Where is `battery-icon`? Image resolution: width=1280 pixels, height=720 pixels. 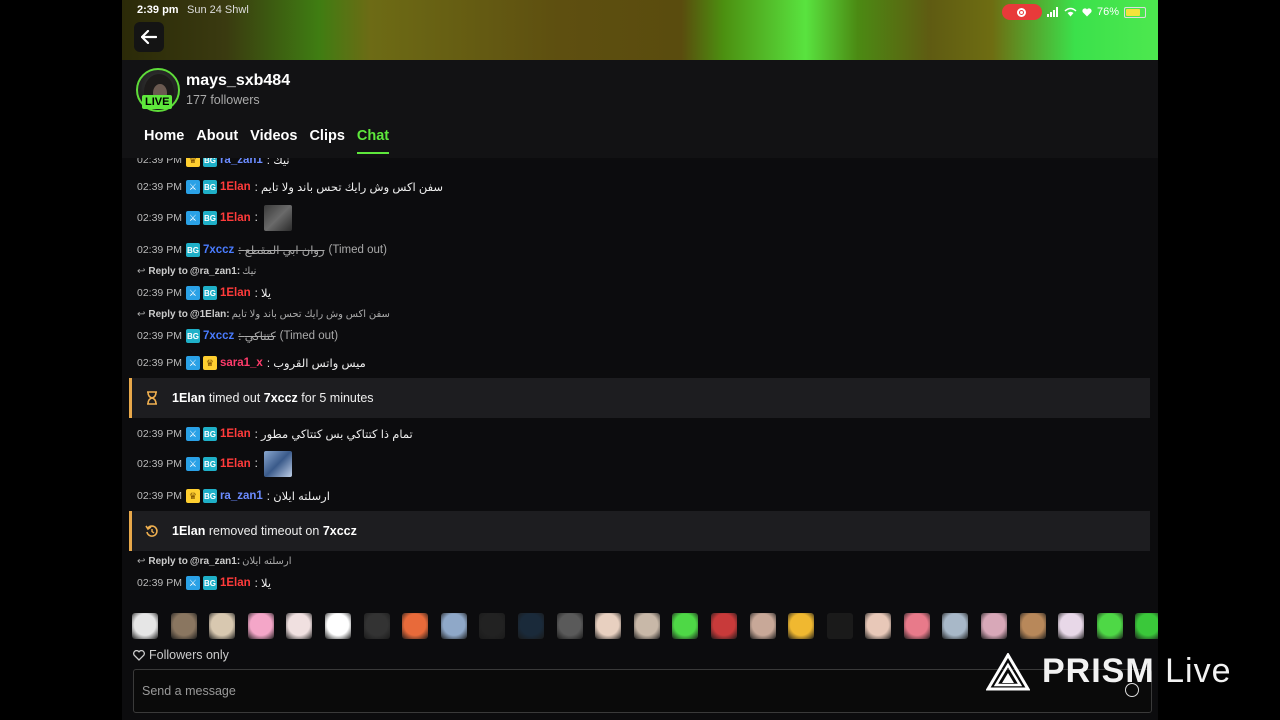 battery-icon is located at coordinates (1135, 12).